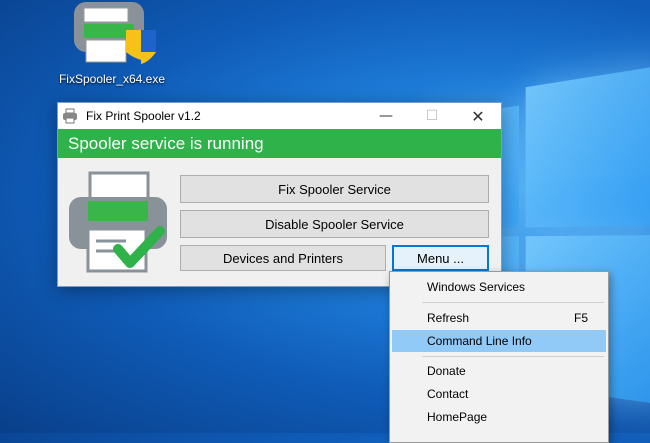  Describe the element at coordinates (143, 116) in the screenshot. I see `window-title: Fix Print Spooler v1.2` at that location.